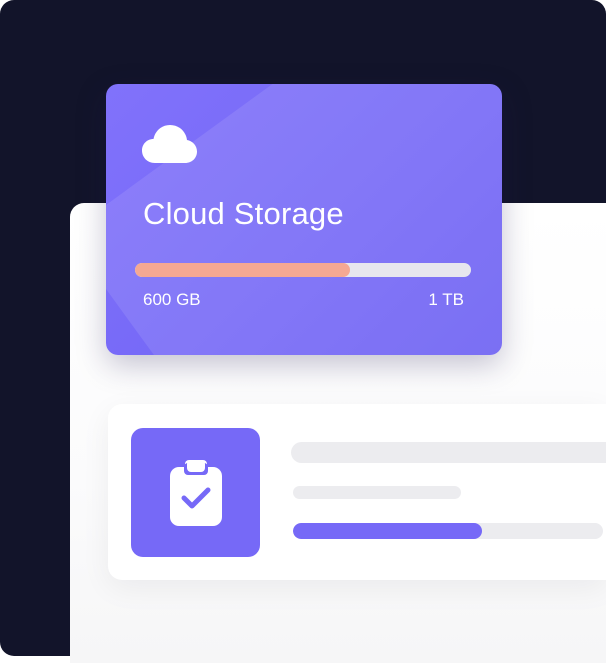  What do you see at coordinates (172, 299) in the screenshot?
I see `storage-used-label: 600 GB` at bounding box center [172, 299].